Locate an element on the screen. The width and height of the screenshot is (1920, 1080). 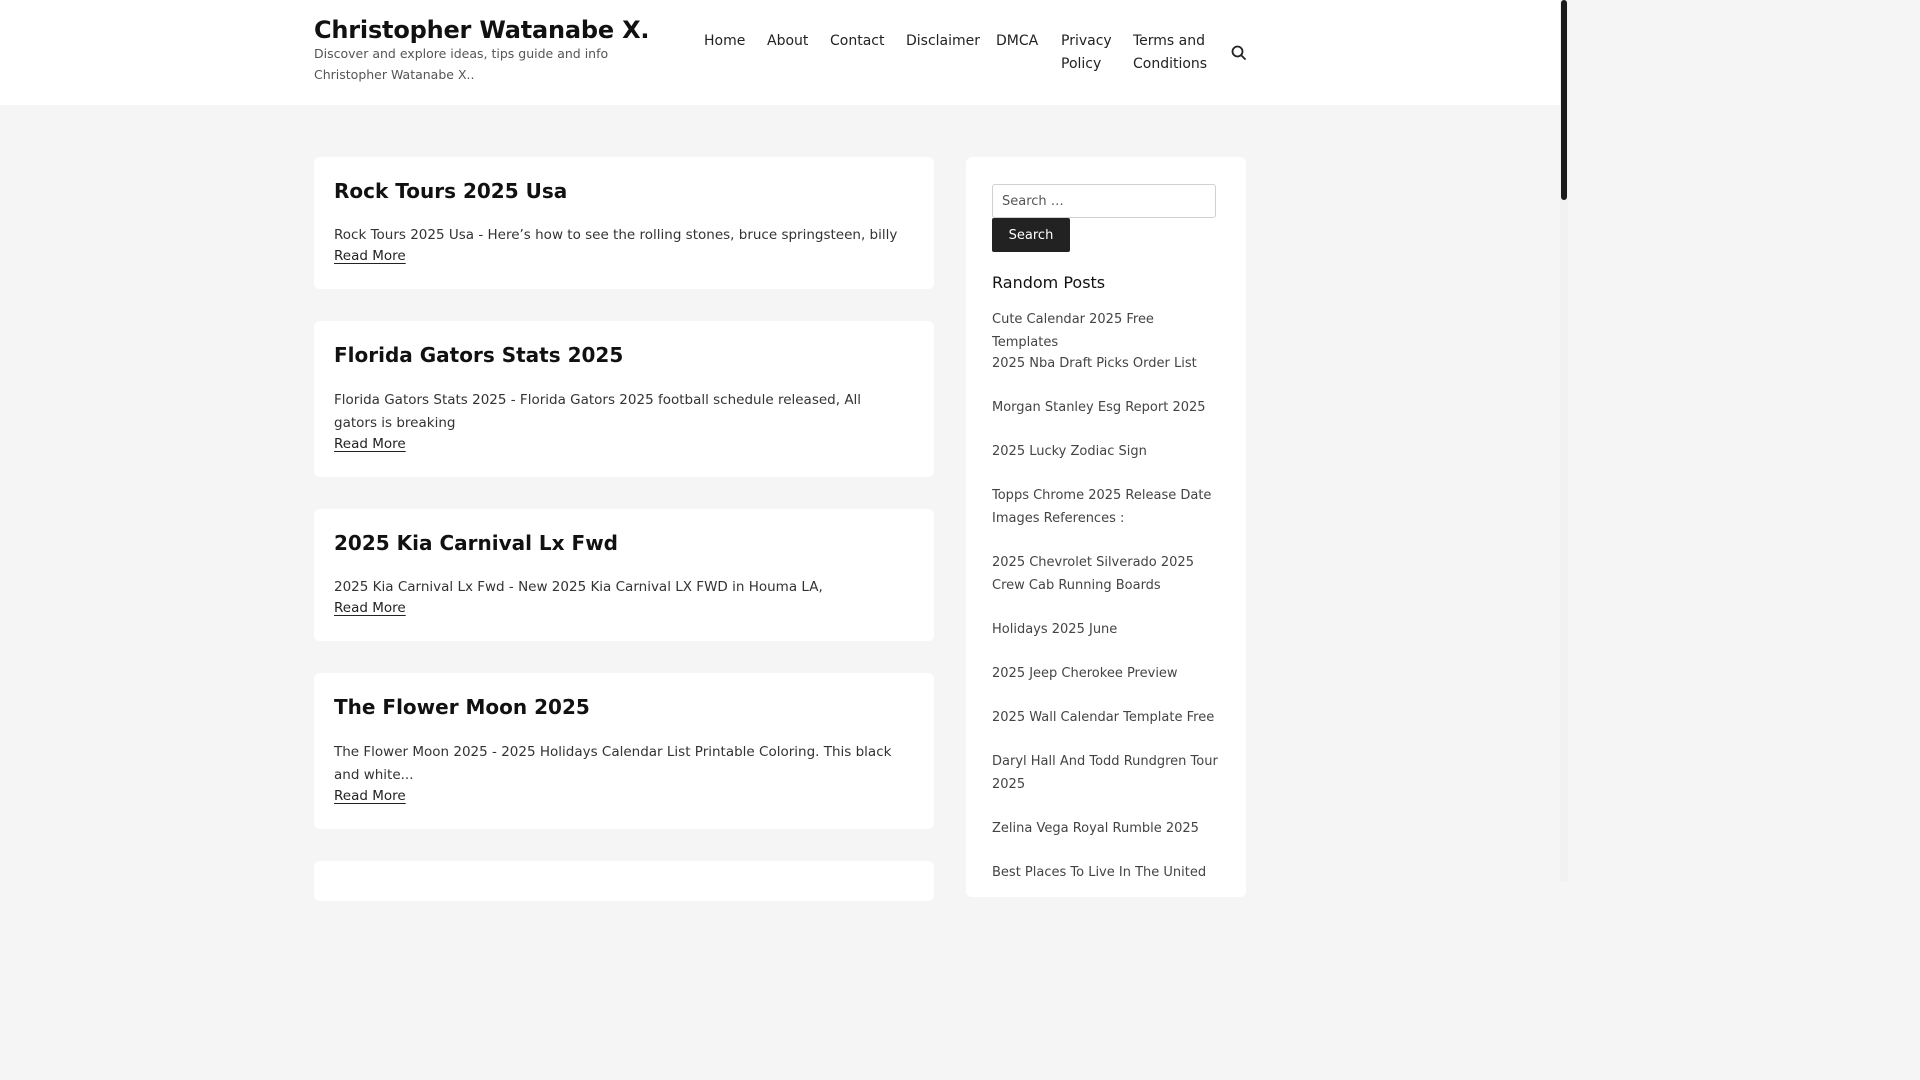
post-title: The Flower Moon 2025 is located at coordinates (462, 707).